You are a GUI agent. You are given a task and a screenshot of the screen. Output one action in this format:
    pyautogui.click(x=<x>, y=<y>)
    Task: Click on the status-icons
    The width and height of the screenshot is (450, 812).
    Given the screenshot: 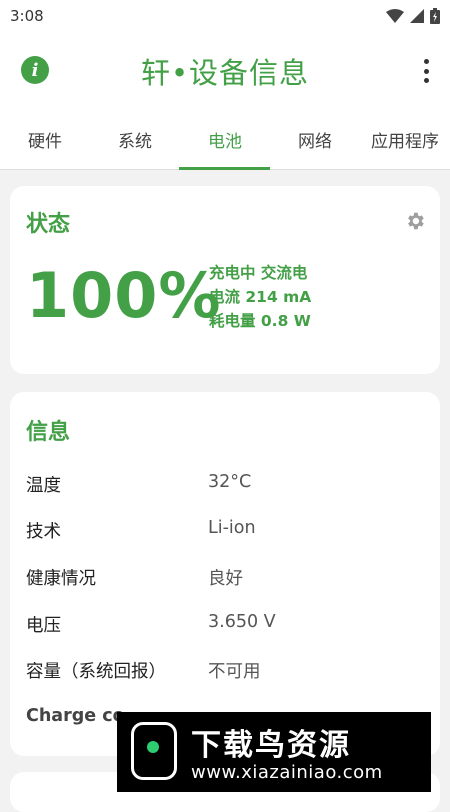 What is the action you would take?
    pyautogui.click(x=413, y=16)
    